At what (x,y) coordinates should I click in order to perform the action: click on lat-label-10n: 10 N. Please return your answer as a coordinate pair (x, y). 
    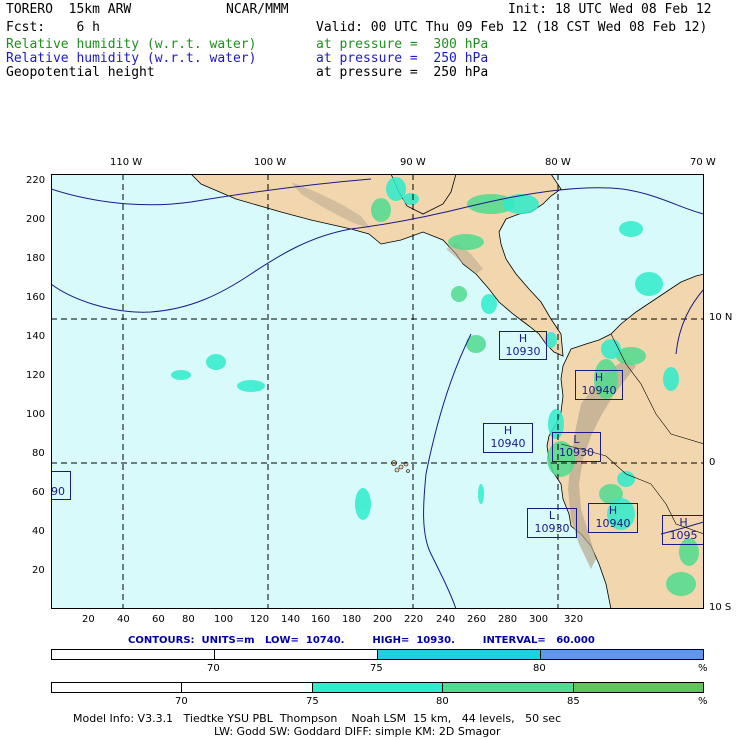
    Looking at the image, I should click on (721, 317).